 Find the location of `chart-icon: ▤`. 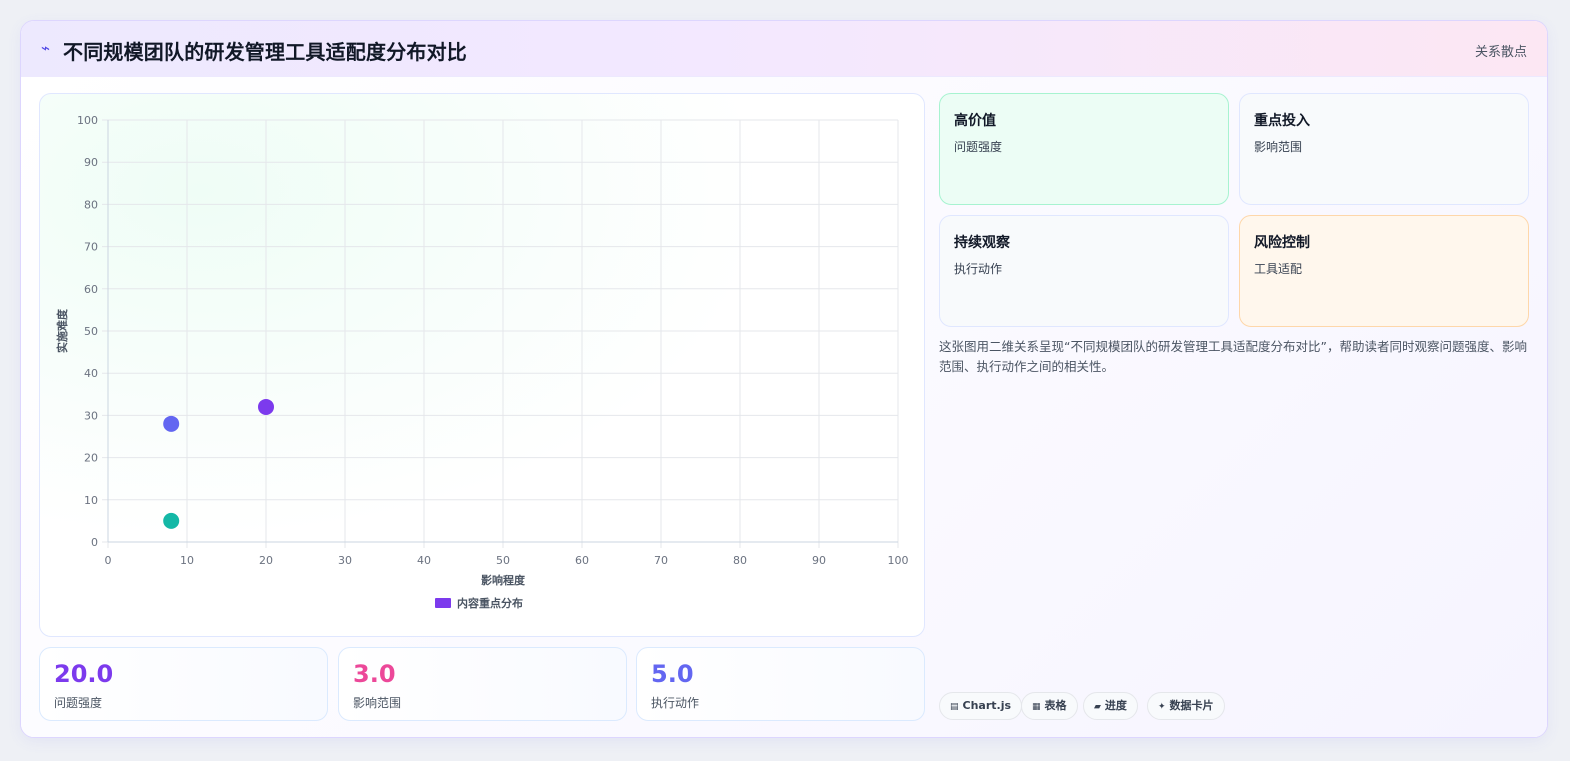

chart-icon: ▤ is located at coordinates (954, 707).